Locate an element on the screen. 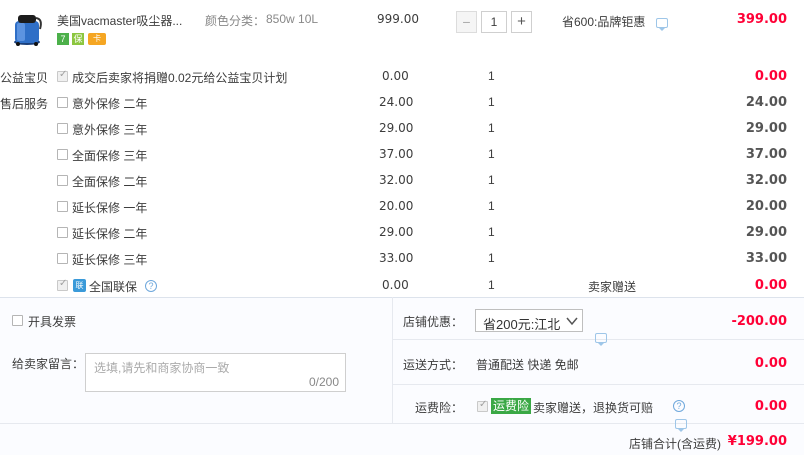  service-name: 意外保修 二年 is located at coordinates (110, 104).